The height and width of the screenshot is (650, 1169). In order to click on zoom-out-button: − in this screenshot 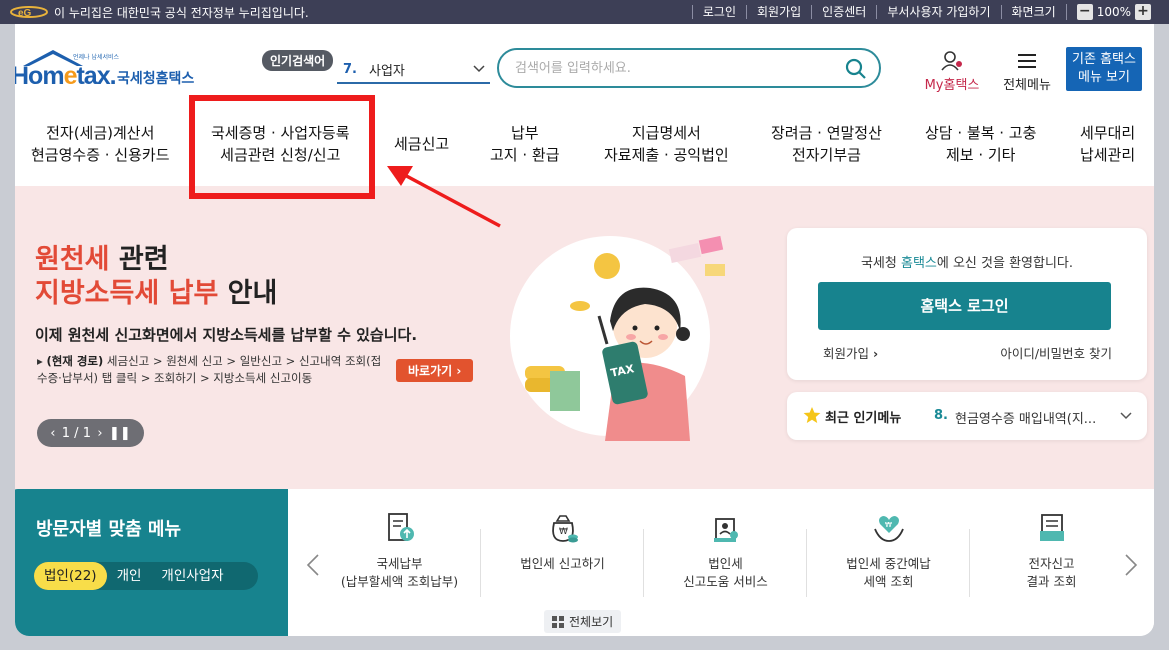, I will do `click(1084, 12)`.